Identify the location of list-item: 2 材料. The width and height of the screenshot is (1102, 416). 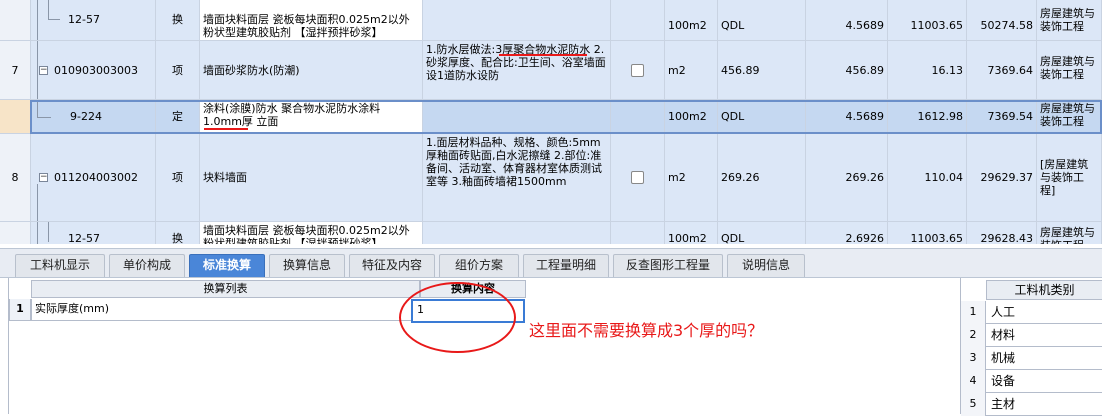
(1031, 335).